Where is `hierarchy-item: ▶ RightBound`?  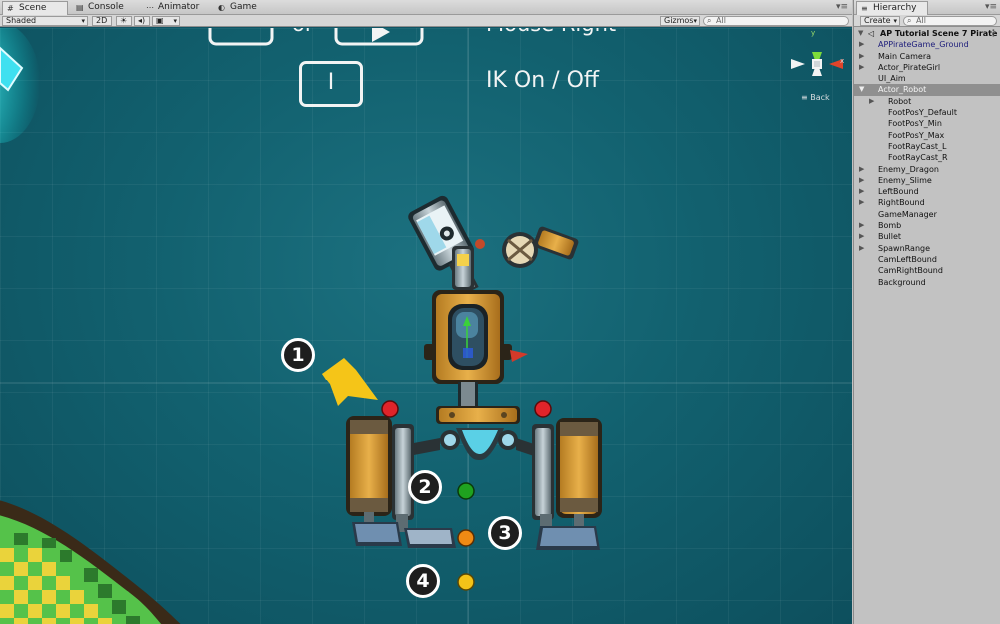
hierarchy-item: ▶ RightBound is located at coordinates (927, 202).